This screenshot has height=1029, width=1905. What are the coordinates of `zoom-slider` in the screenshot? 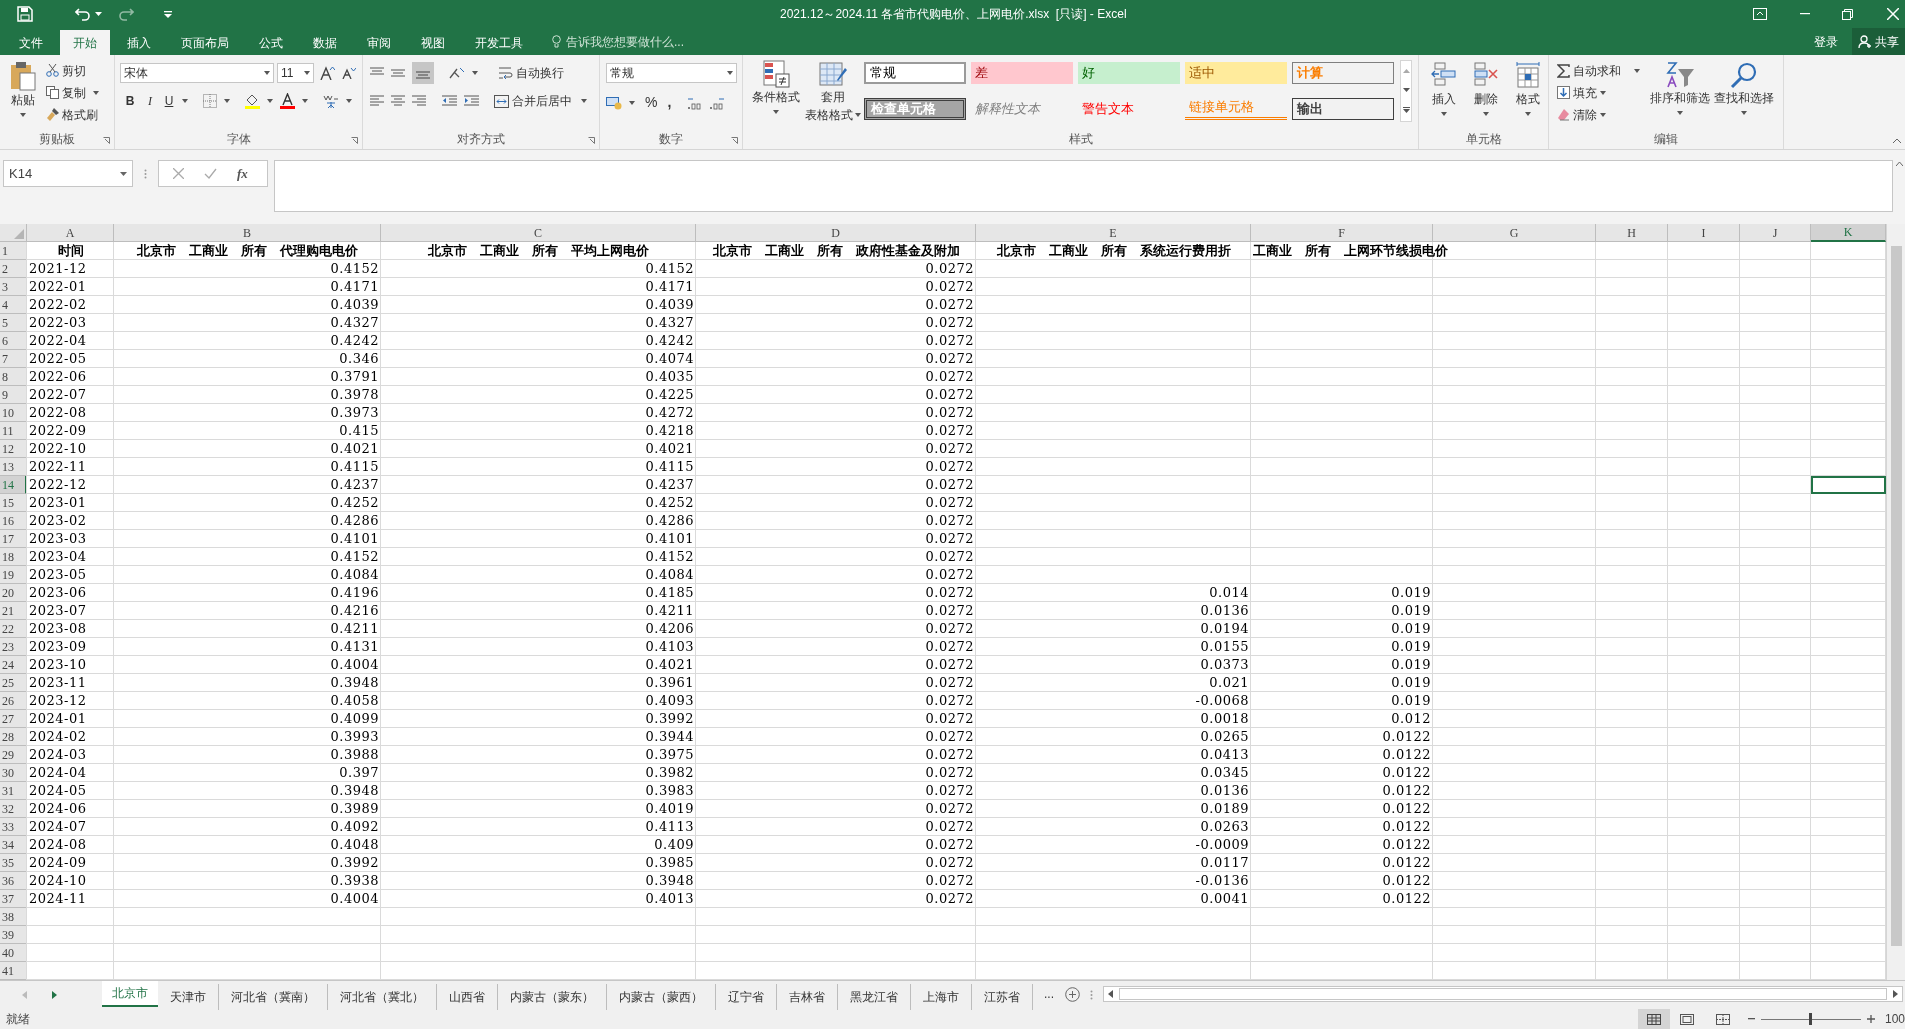 It's located at (1810, 1019).